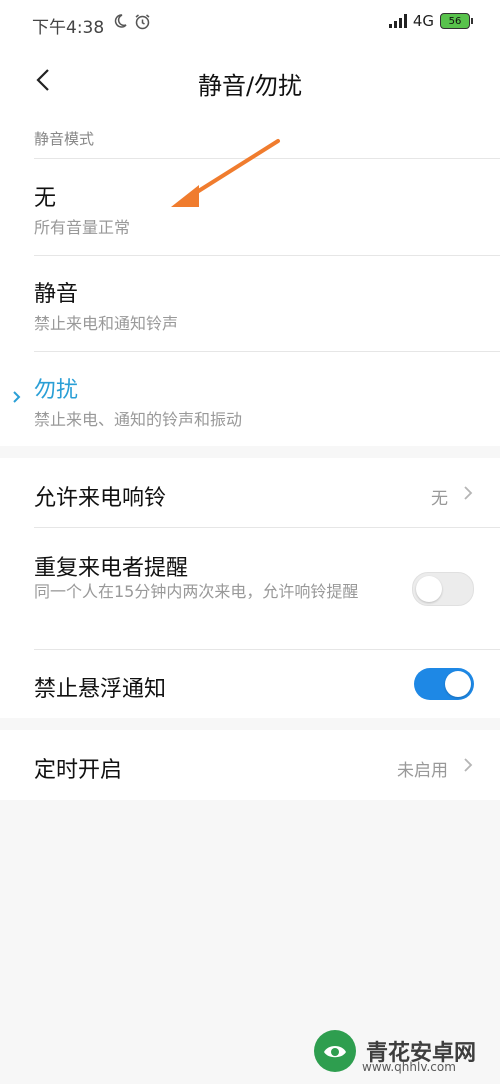  I want to click on row-title: 定时开启, so click(78, 770).